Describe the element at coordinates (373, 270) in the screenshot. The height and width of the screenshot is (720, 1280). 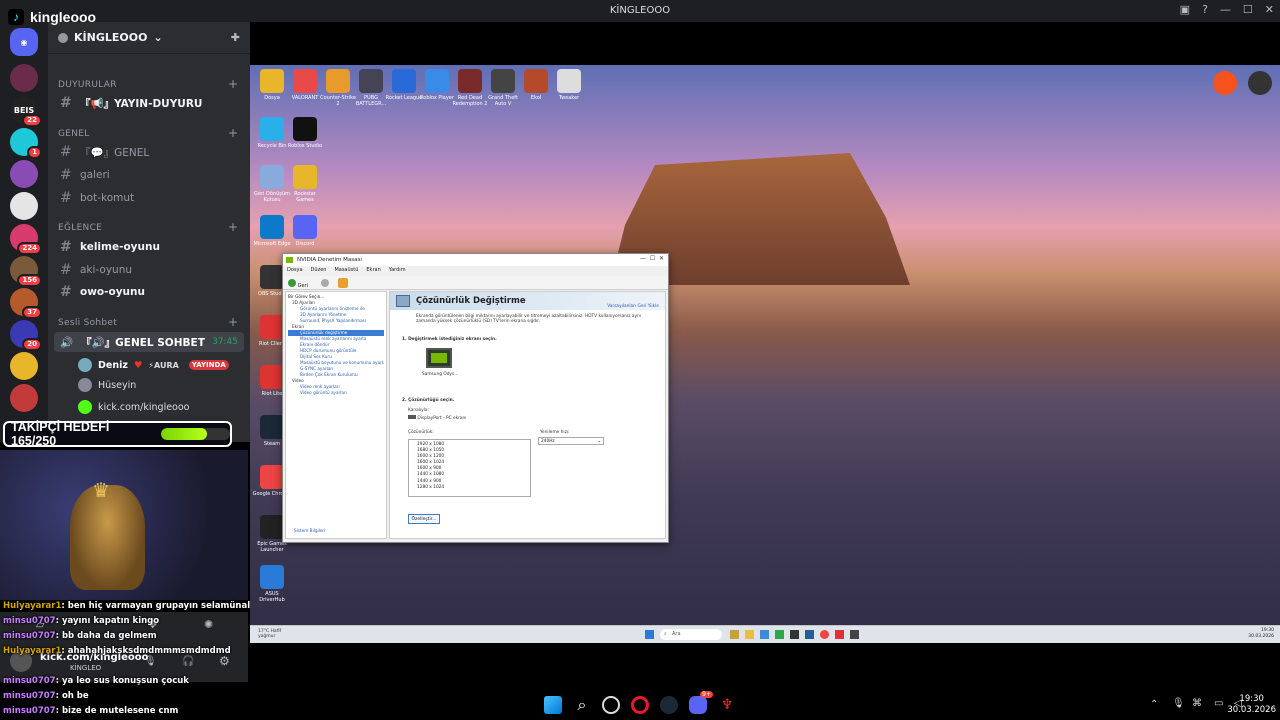
I see `menu-item: Ekran` at that location.